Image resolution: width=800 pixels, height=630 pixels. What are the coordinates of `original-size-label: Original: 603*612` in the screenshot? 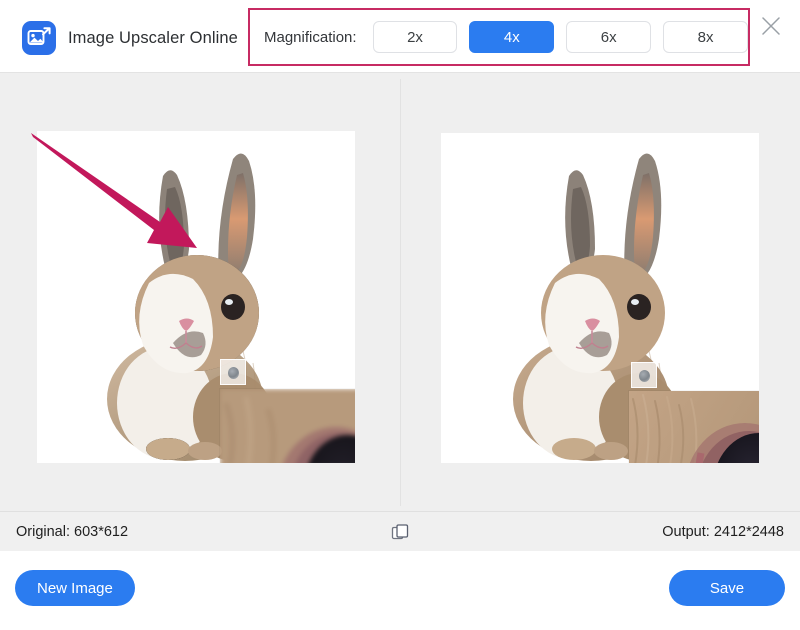 It's located at (72, 531).